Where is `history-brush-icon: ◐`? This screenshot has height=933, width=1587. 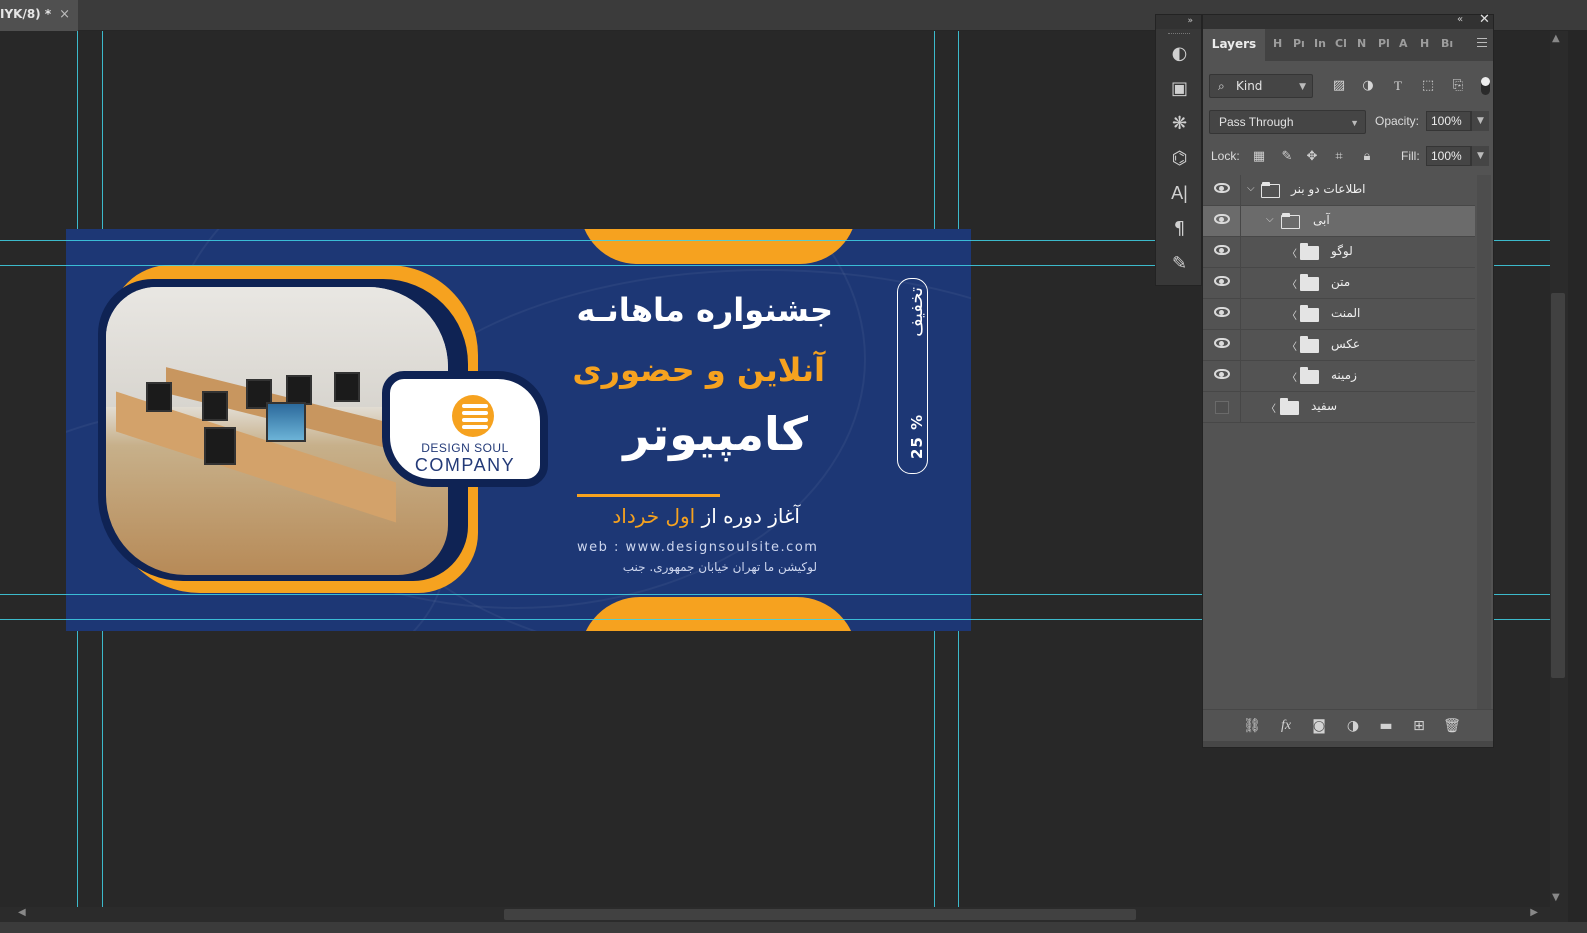 history-brush-icon: ◐ is located at coordinates (1179, 53).